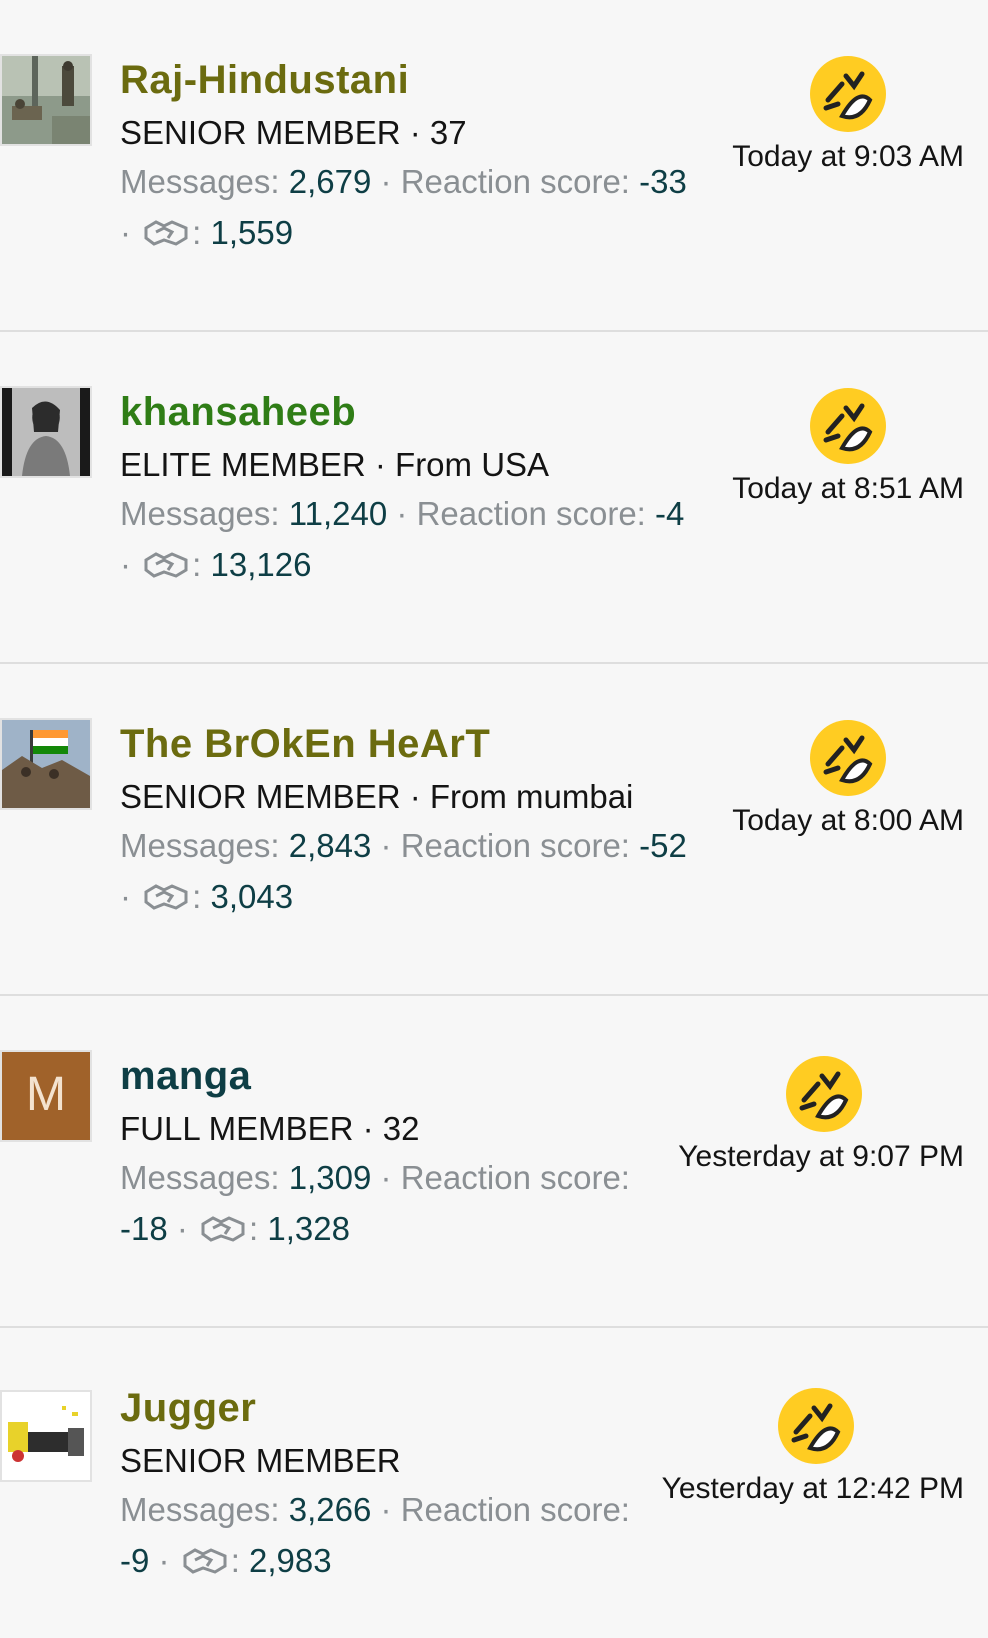 This screenshot has height=1638, width=988. I want to click on messages-count: 3,266, so click(330, 1509).